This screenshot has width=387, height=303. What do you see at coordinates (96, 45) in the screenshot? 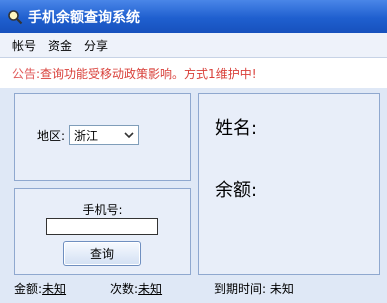
I see `menu-share: 分享` at bounding box center [96, 45].